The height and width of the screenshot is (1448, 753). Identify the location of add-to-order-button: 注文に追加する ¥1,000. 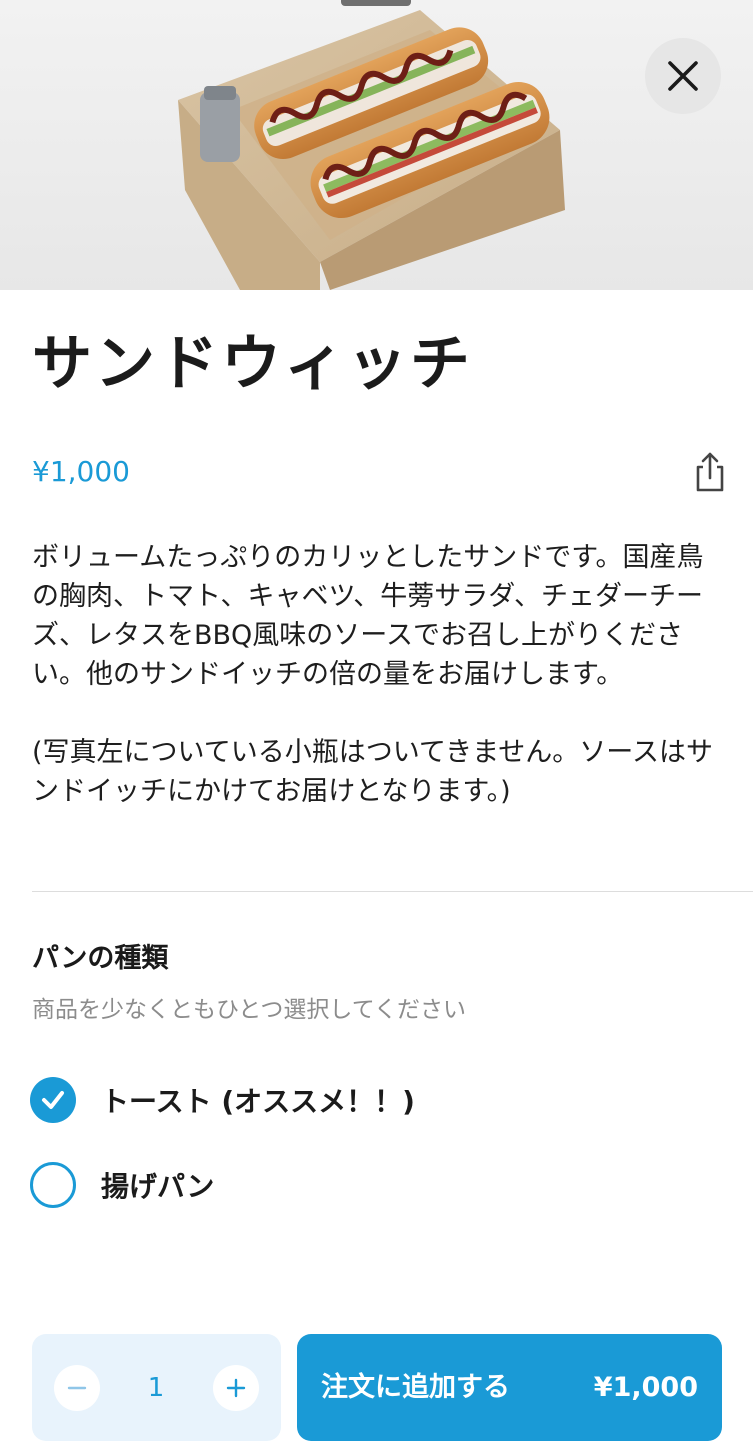
(509, 1387).